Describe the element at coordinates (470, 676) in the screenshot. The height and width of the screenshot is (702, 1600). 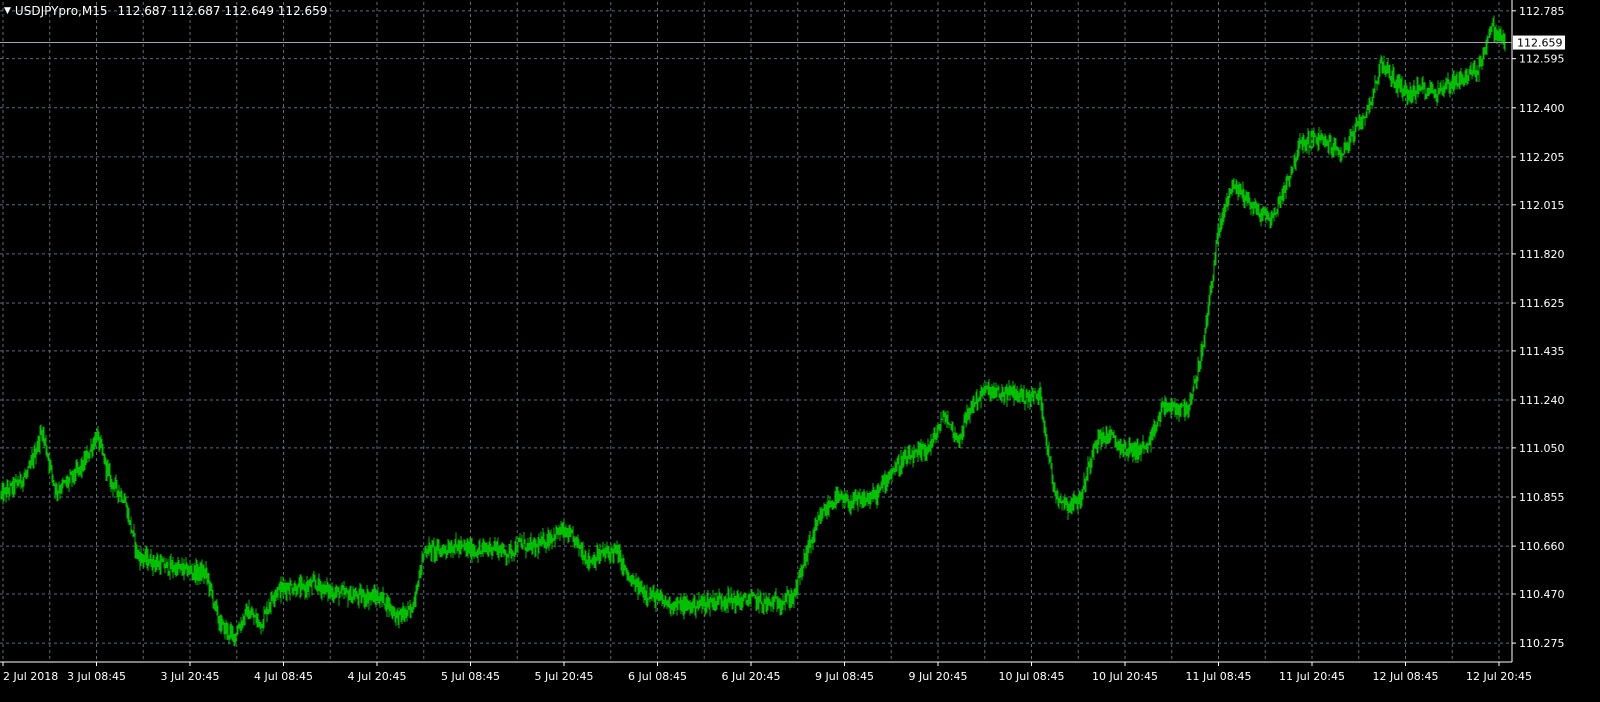
I see `x-tick-label: 5 Jul 08:45` at that location.